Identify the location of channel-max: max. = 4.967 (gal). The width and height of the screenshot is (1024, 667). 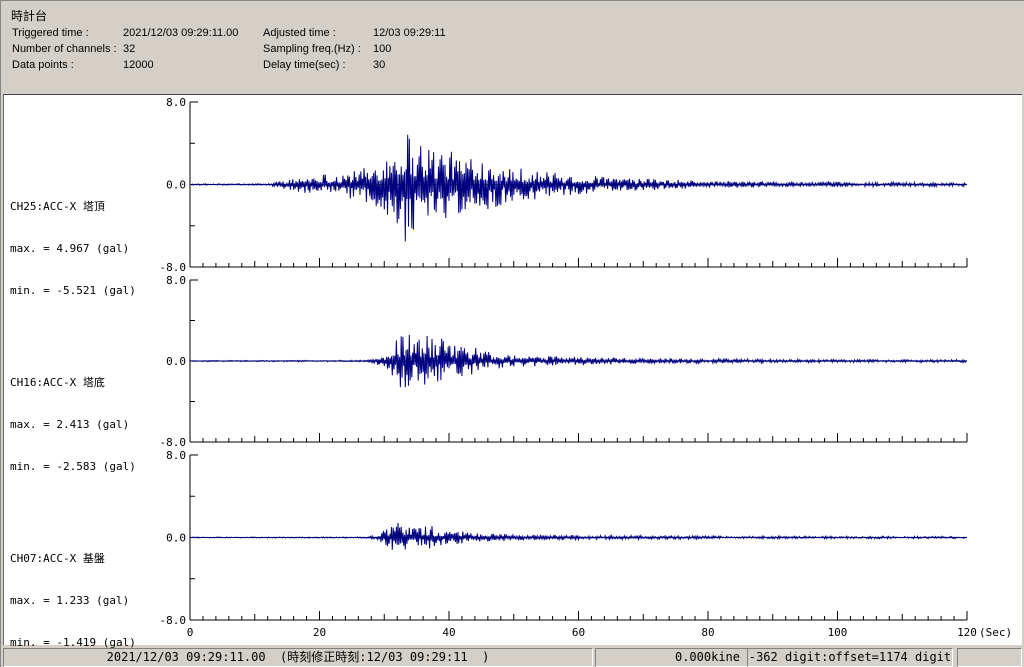
(70, 248).